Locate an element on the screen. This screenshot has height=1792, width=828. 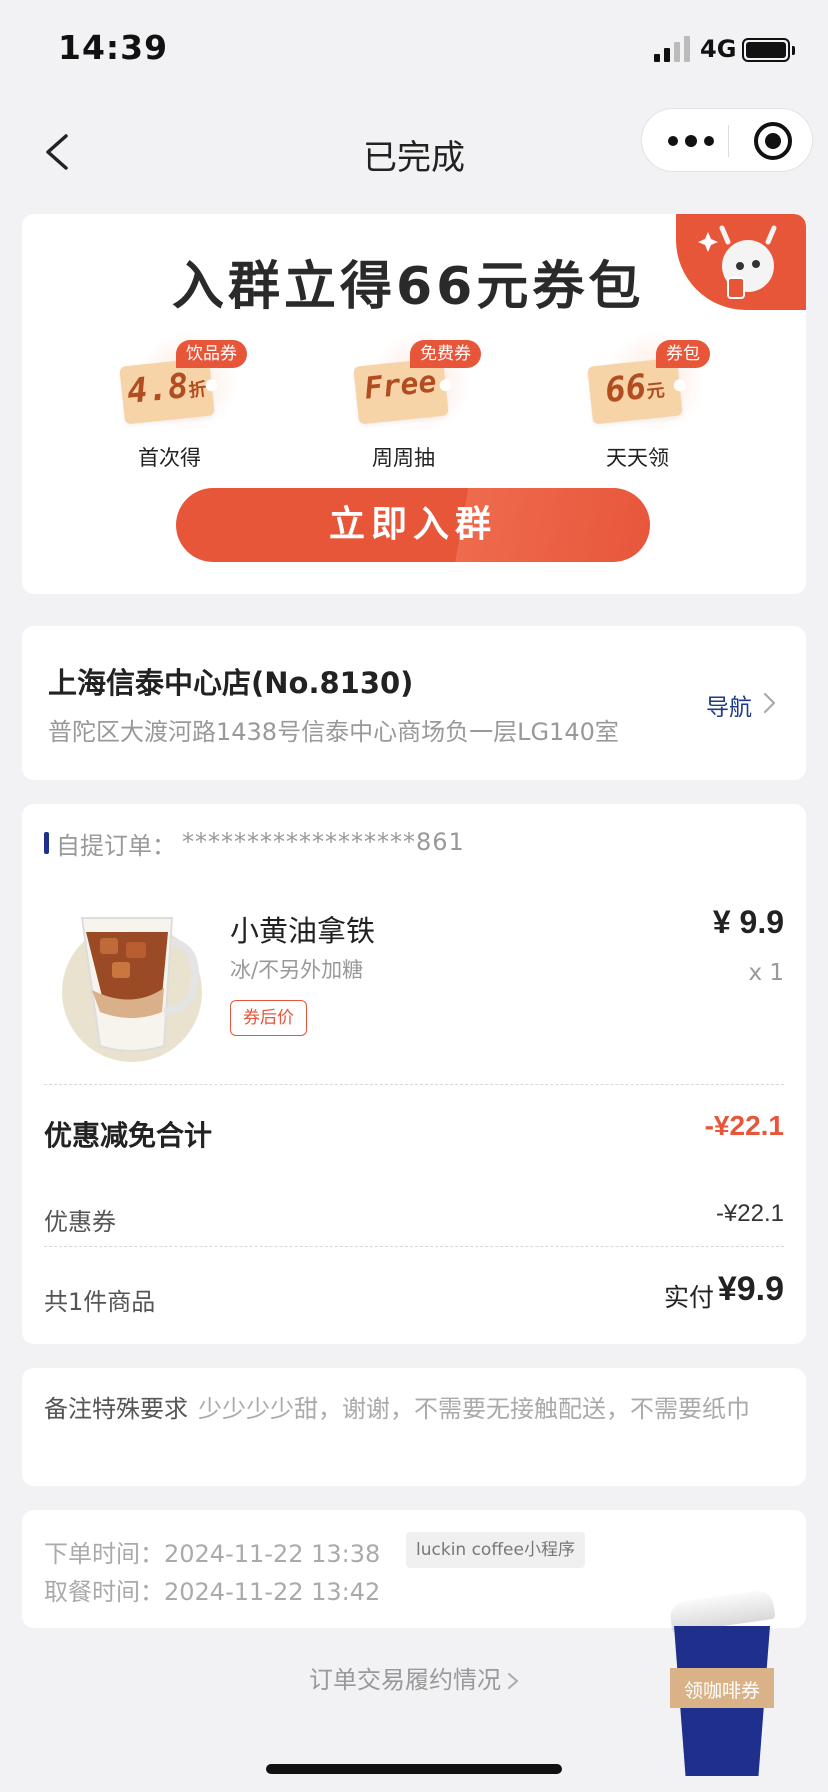
product-name: 小黄油拿铁 is located at coordinates (303, 931).